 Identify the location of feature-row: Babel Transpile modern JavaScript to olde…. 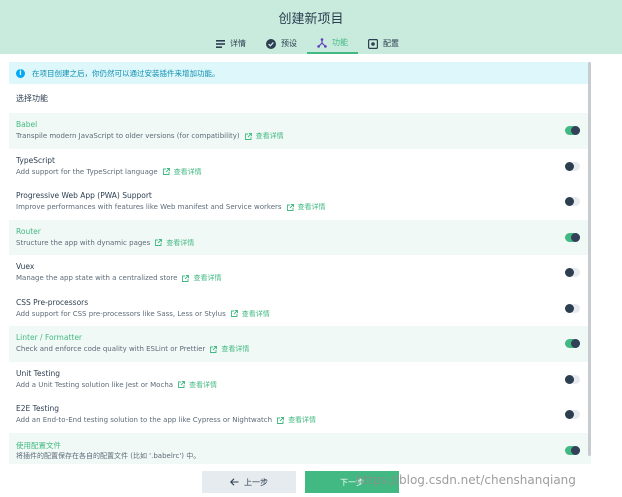
(300, 131).